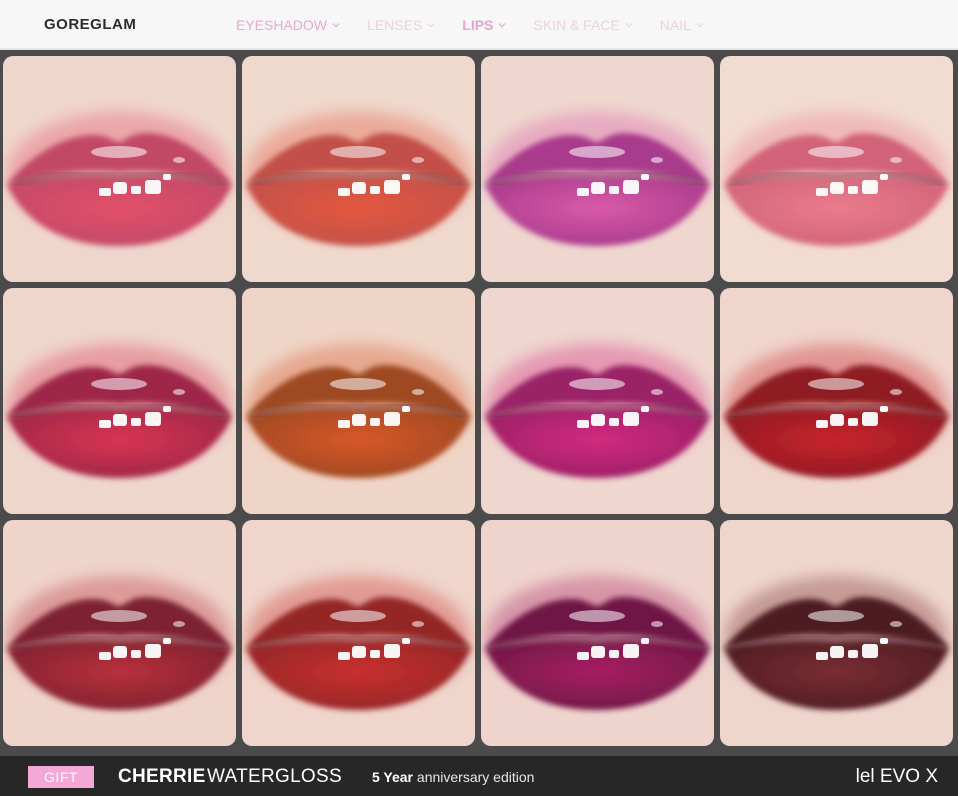 This screenshot has width=958, height=796. What do you see at coordinates (274, 776) in the screenshot?
I see `product-type: WATERGLOSS` at bounding box center [274, 776].